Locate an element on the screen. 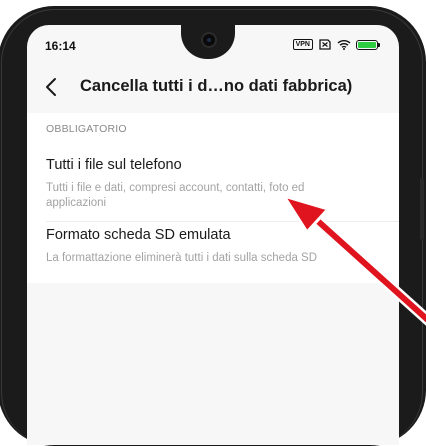 Image resolution: width=426 pixels, height=446 pixels. no-sim-icon is located at coordinates (325, 44).